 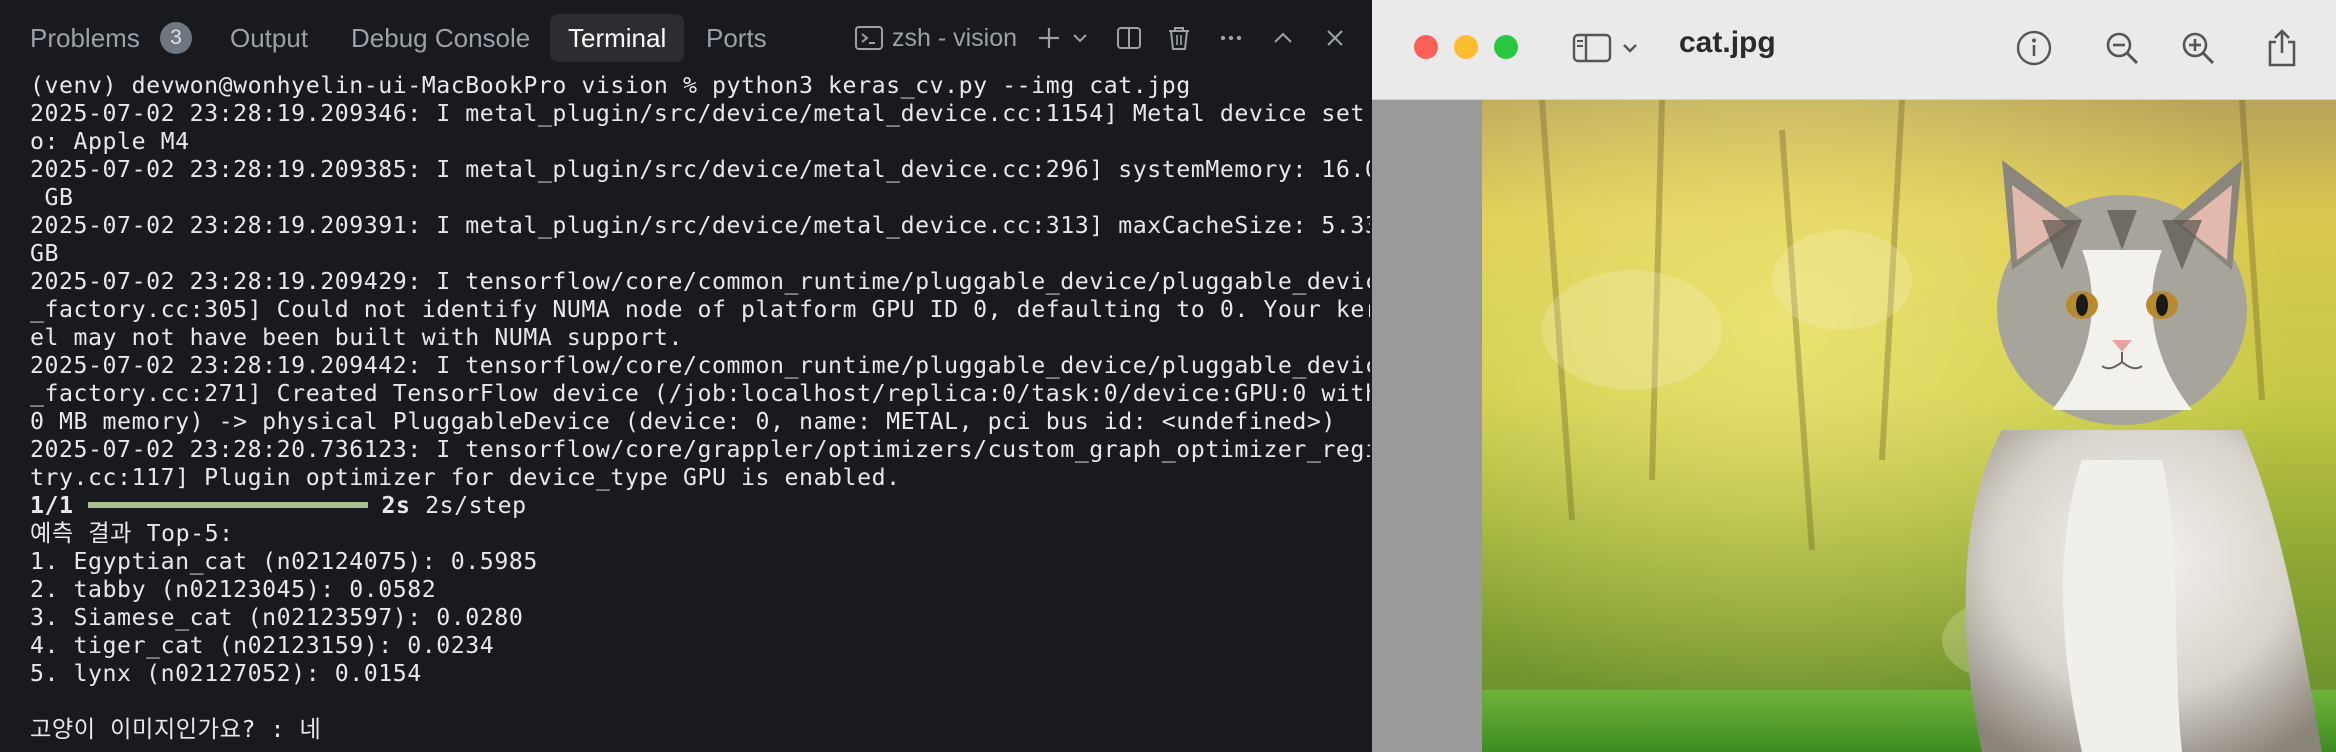 What do you see at coordinates (233, 589) in the screenshot?
I see `result-line: 2. tabby (n02123045): 0.0582` at bounding box center [233, 589].